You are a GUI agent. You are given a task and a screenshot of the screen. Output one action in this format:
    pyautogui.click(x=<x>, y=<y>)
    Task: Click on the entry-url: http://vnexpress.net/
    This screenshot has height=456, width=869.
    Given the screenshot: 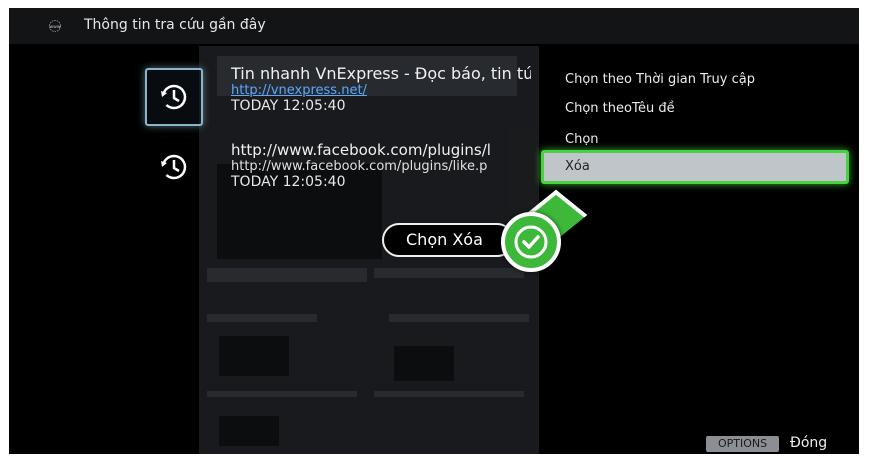 What is the action you would take?
    pyautogui.click(x=381, y=90)
    